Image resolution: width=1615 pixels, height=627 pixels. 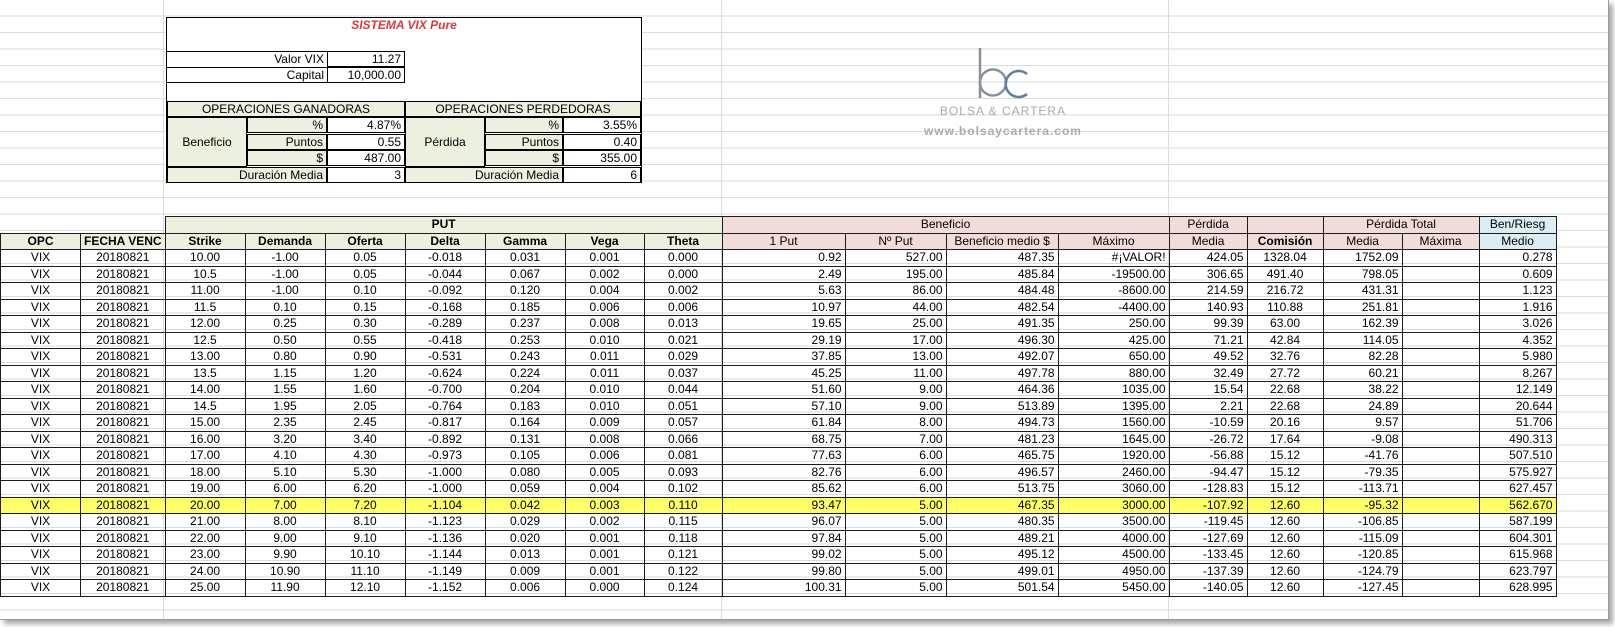 What do you see at coordinates (895, 307) in the screenshot?
I see `table-cell: 44.00` at bounding box center [895, 307].